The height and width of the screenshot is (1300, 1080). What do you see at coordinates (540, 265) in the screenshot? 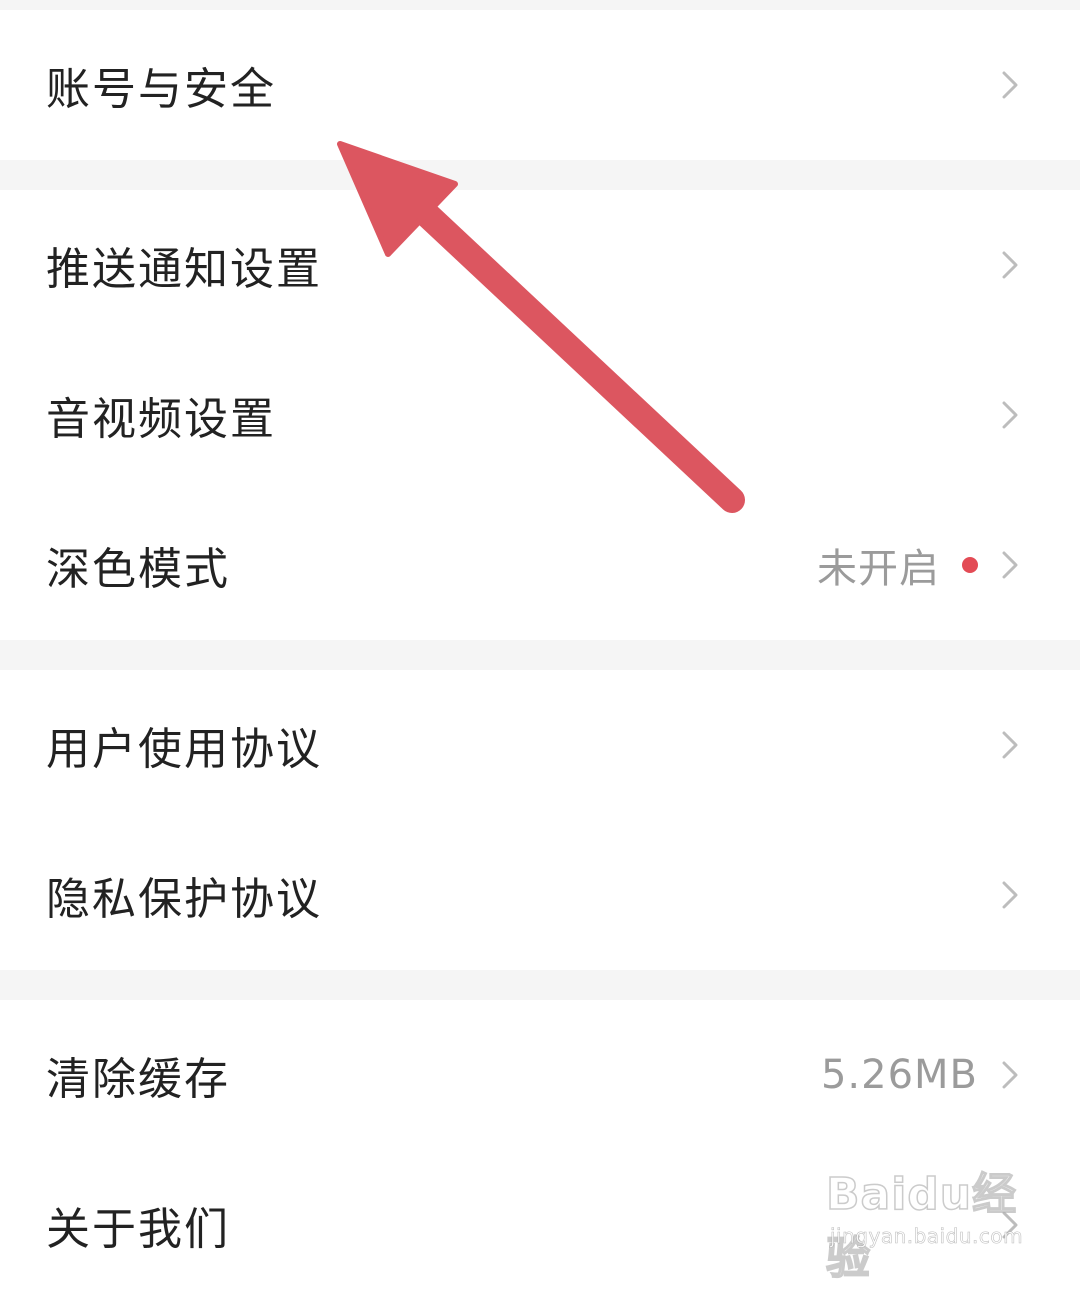
I see `settings-row-push-notifications: 推送通知设置` at bounding box center [540, 265].